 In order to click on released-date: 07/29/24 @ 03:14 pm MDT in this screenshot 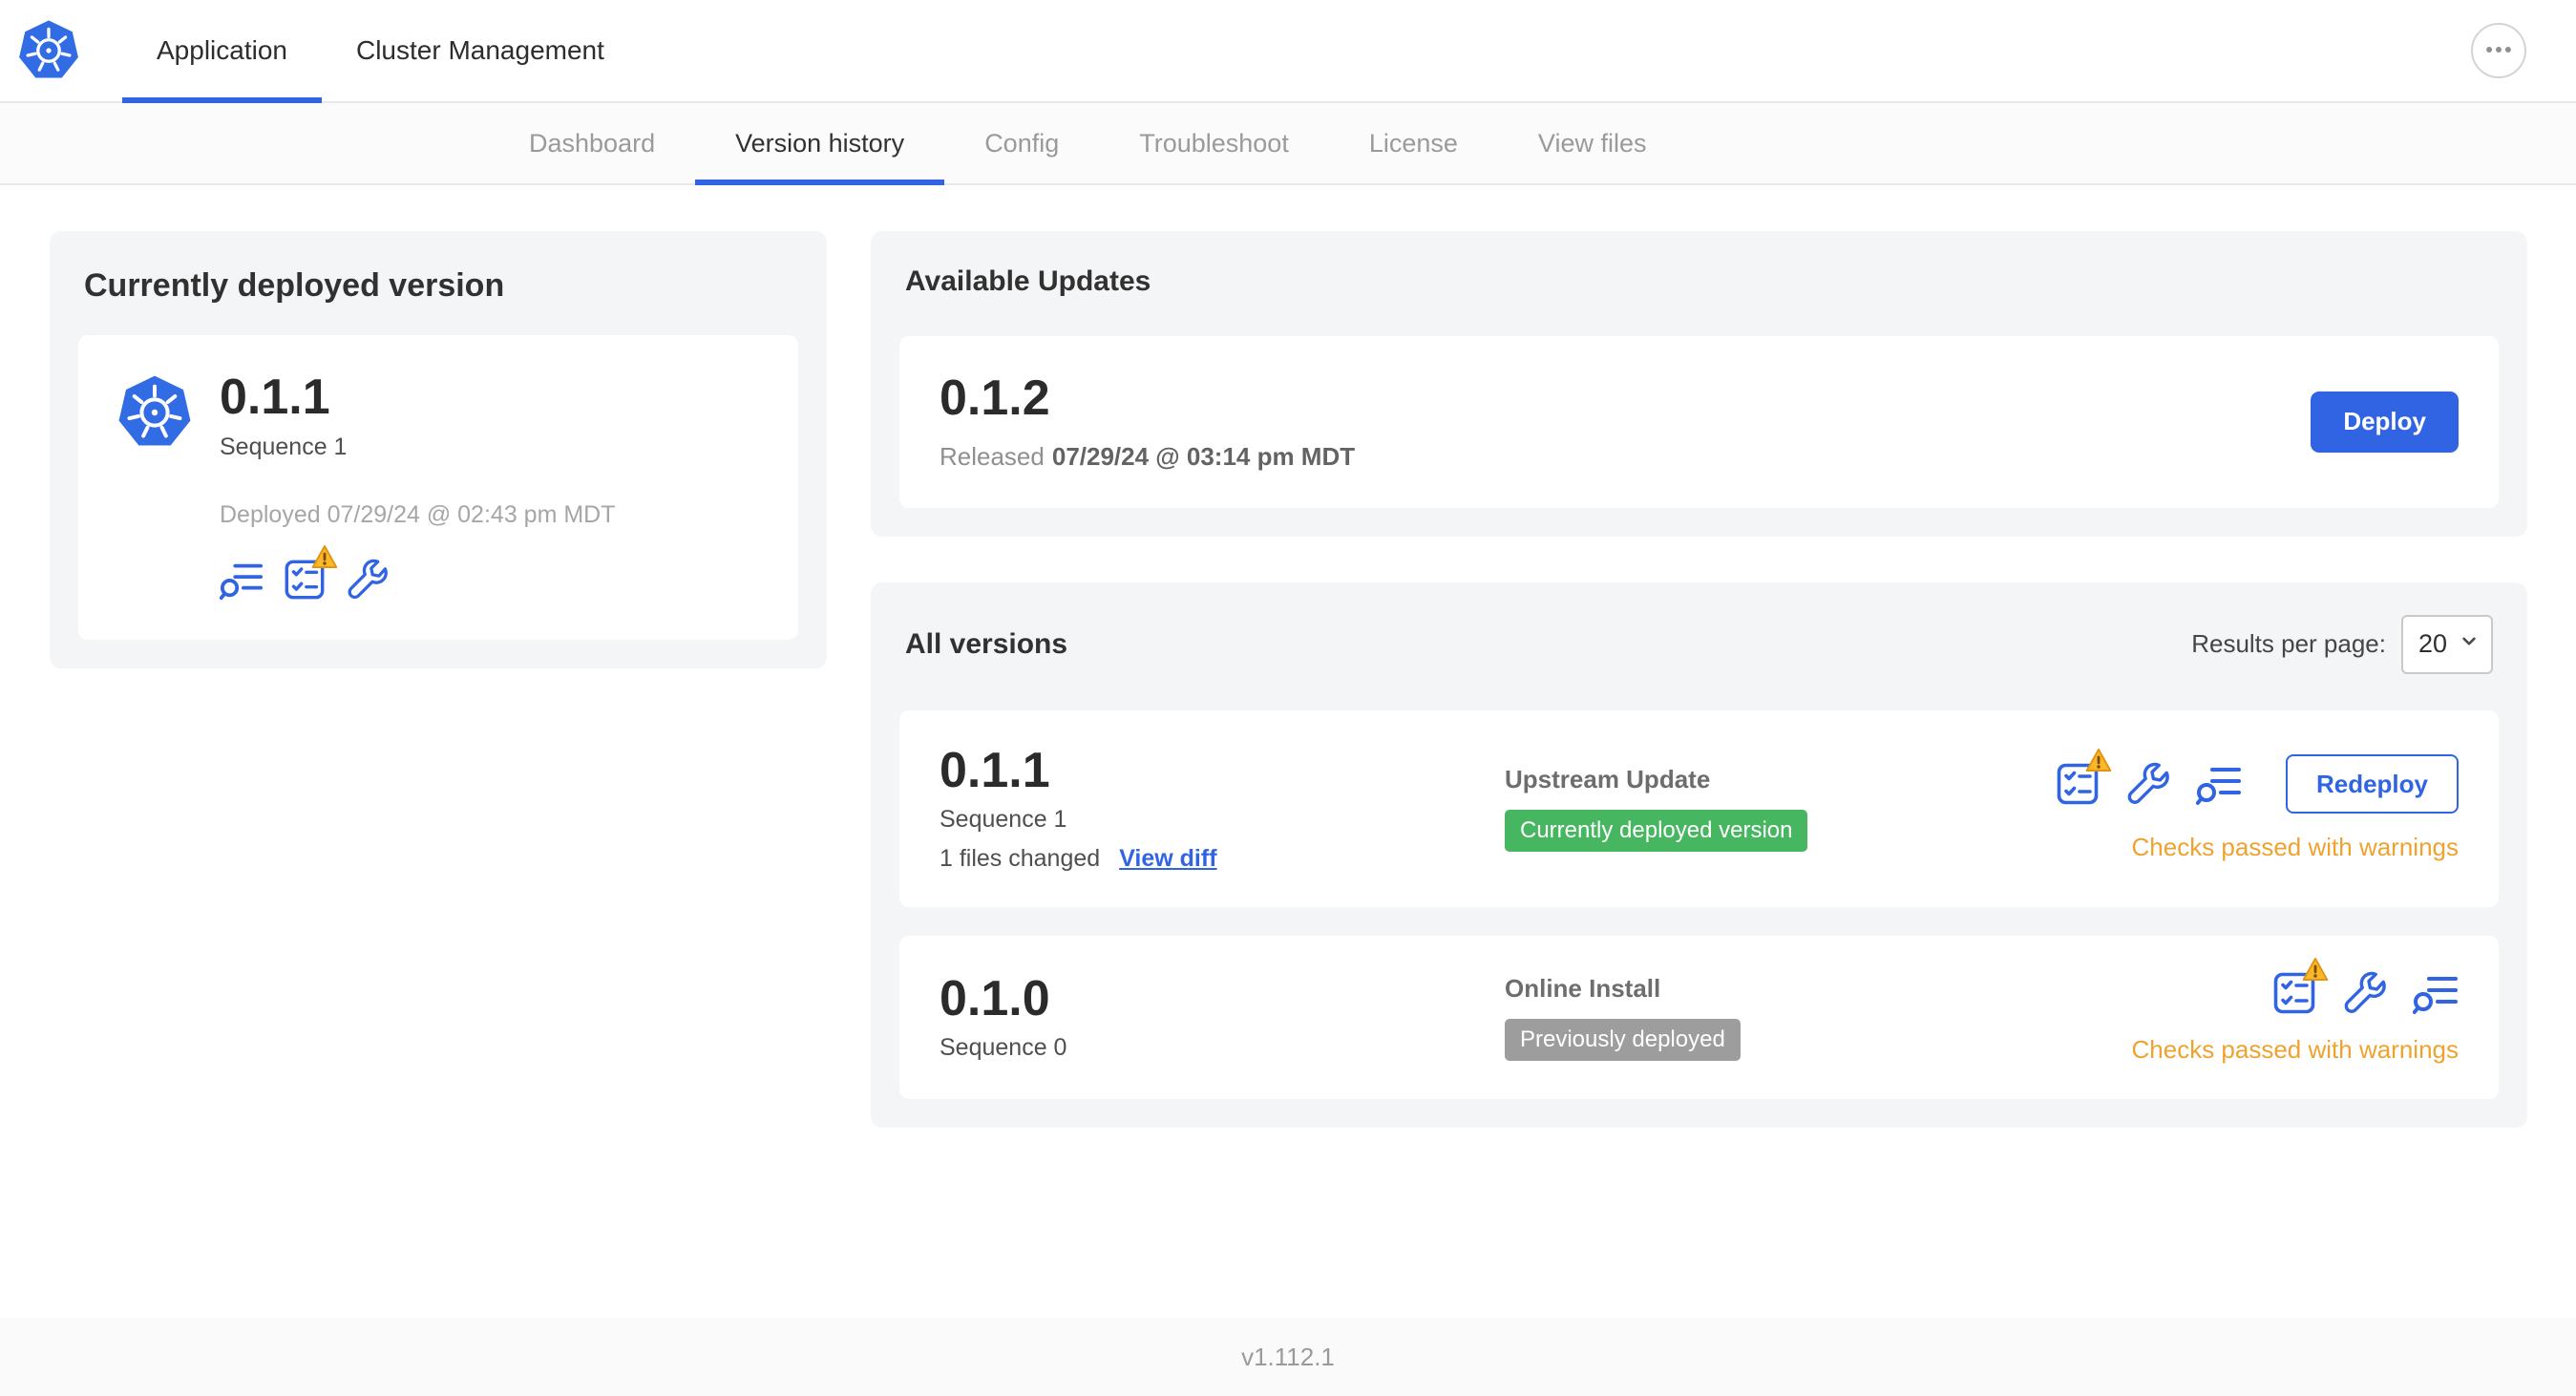, I will do `click(1203, 456)`.